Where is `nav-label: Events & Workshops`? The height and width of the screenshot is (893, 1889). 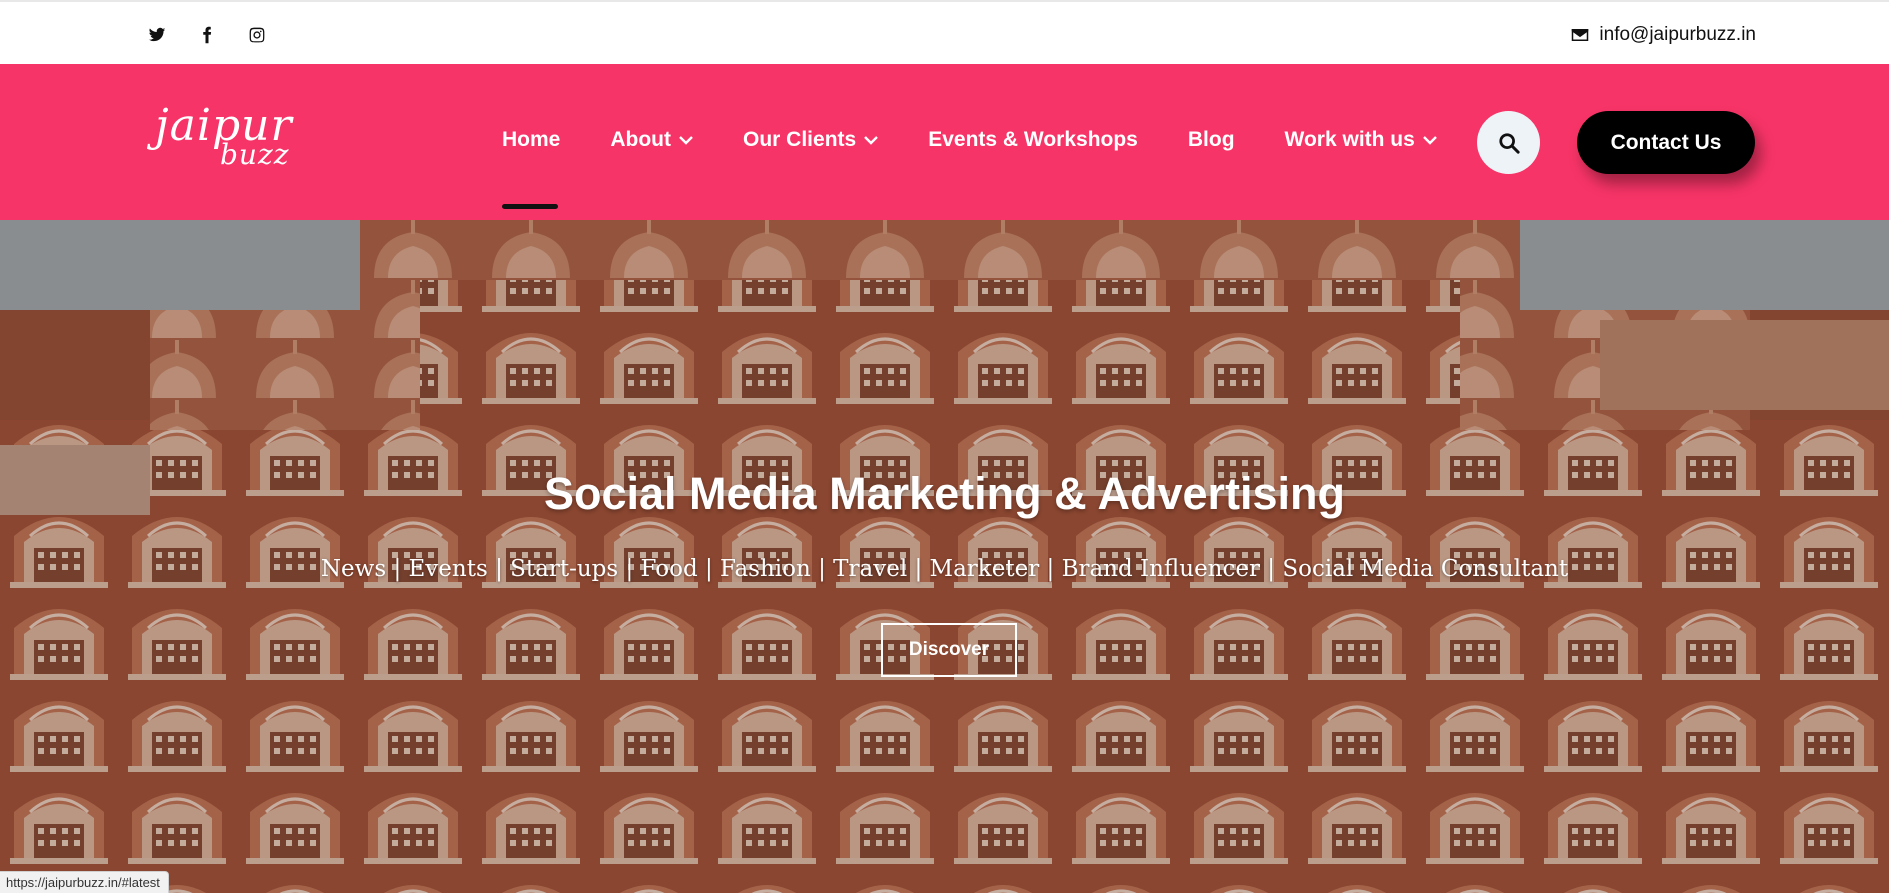
nav-label: Events & Workshops is located at coordinates (1033, 140).